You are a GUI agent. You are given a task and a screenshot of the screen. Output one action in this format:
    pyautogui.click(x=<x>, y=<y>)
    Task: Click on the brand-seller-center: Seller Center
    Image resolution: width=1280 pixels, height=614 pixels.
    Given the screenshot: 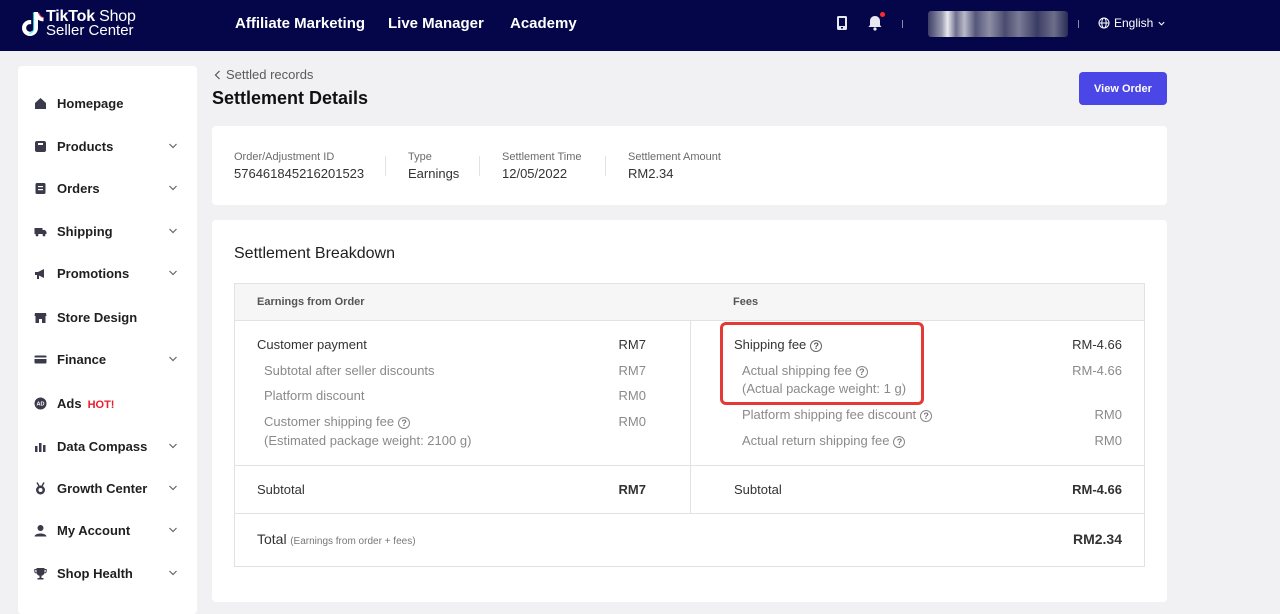 What is the action you would take?
    pyautogui.click(x=90, y=30)
    